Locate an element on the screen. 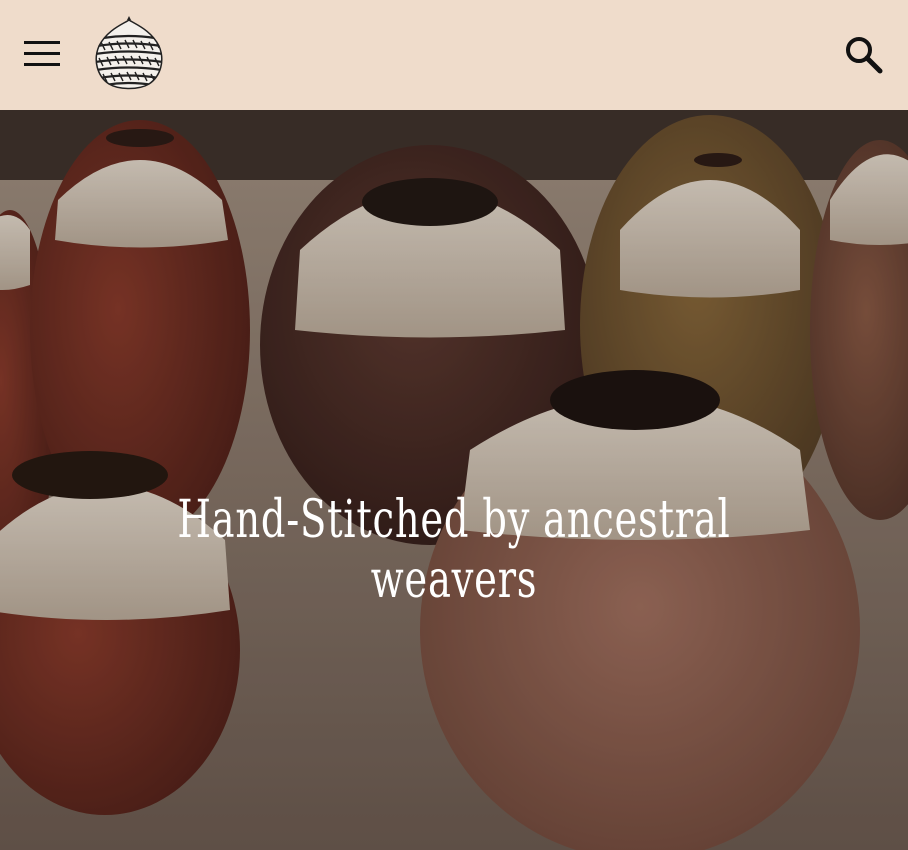 The width and height of the screenshot is (908, 850). hero-title: Hand-Stitched by ancestral weavers is located at coordinates (454, 550).